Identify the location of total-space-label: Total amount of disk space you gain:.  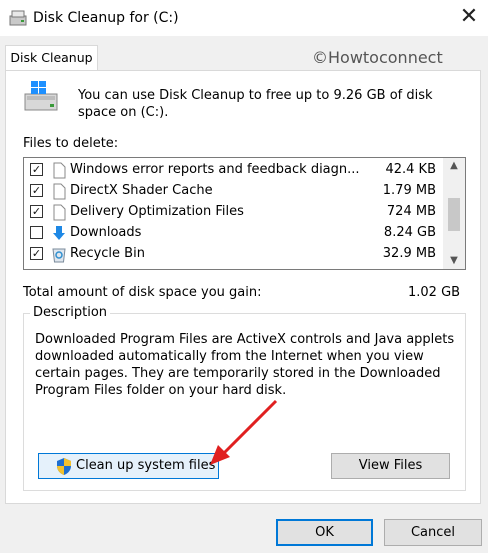
(142, 292).